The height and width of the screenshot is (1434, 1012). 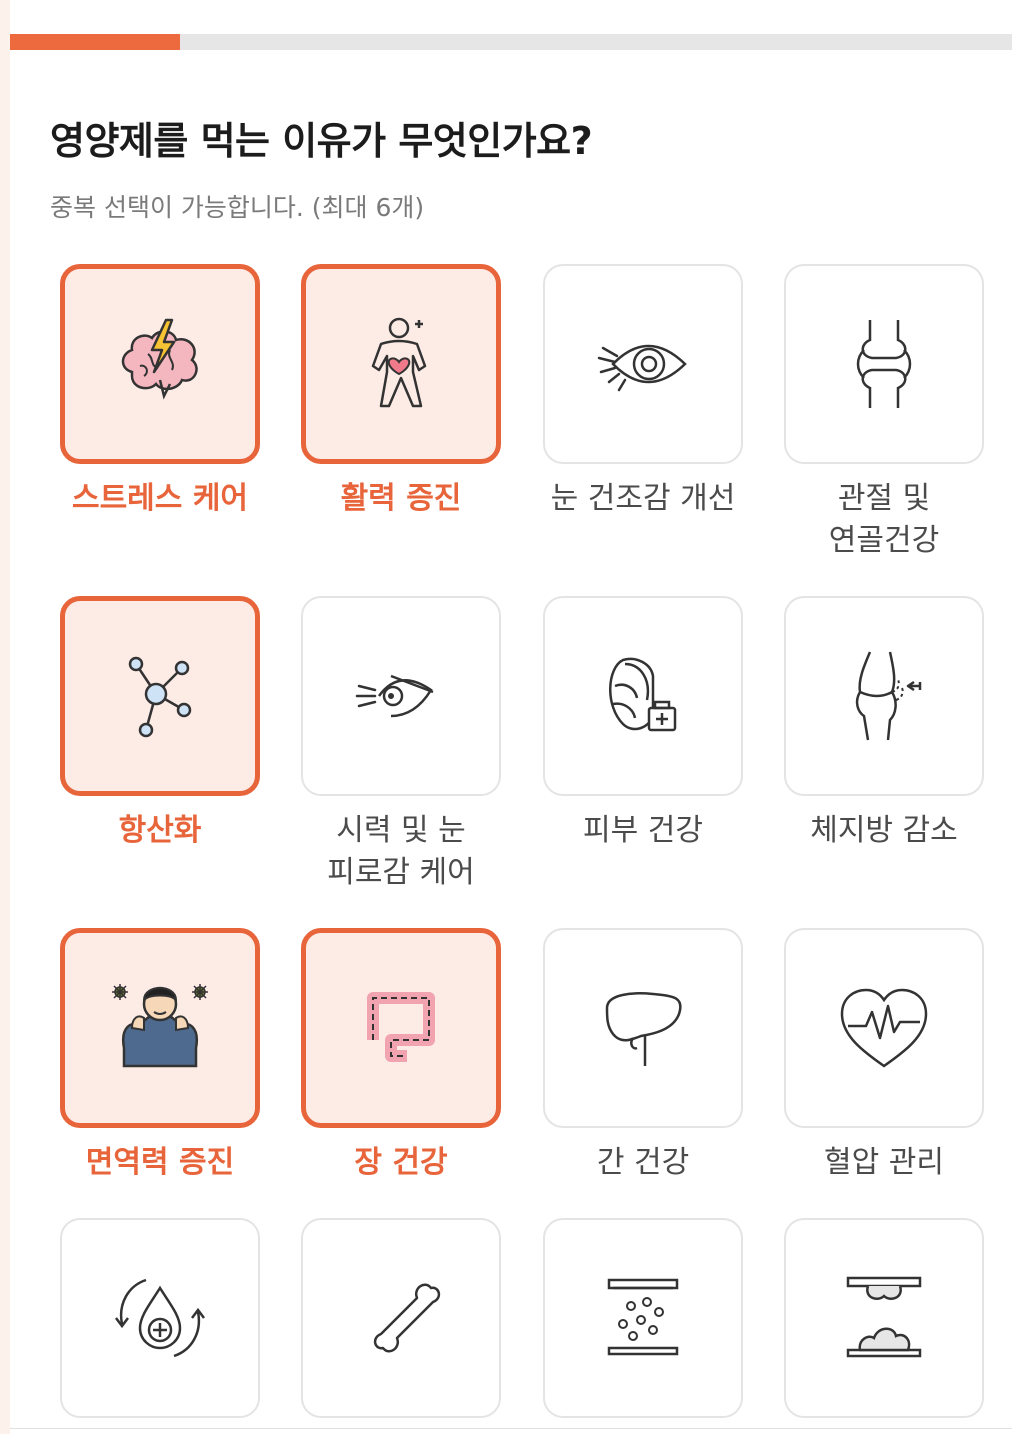 I want to click on option-immunity: 면역력 증진, so click(x=160, y=1056).